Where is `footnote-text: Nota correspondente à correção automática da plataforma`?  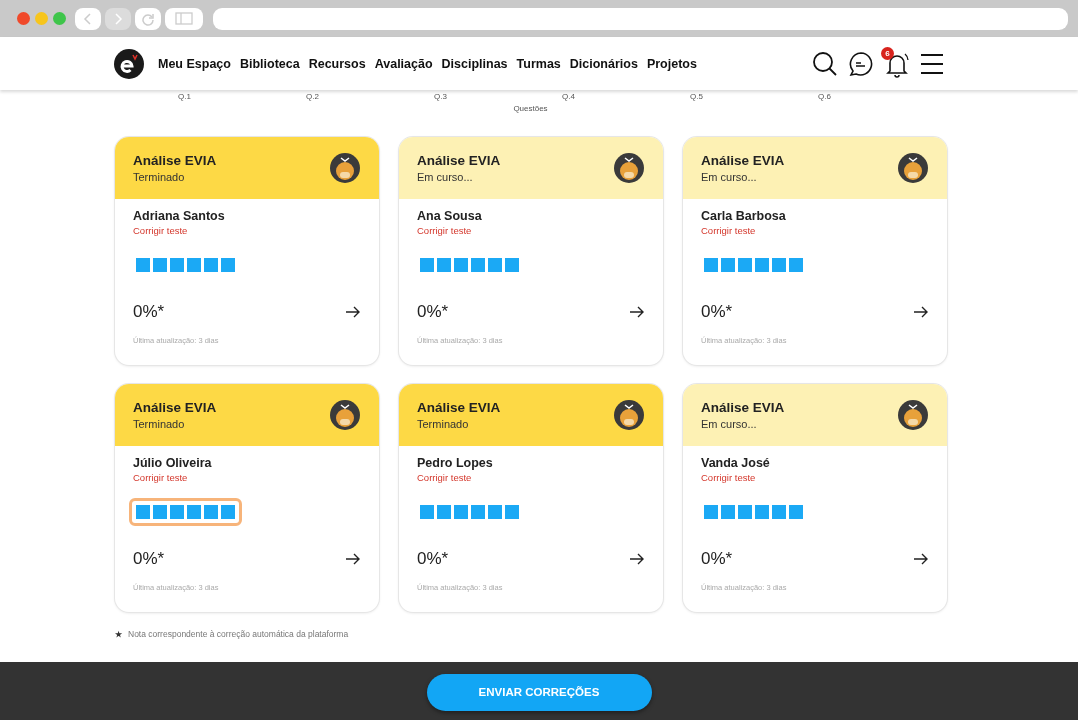 footnote-text: Nota correspondente à correção automática da plataforma is located at coordinates (238, 634).